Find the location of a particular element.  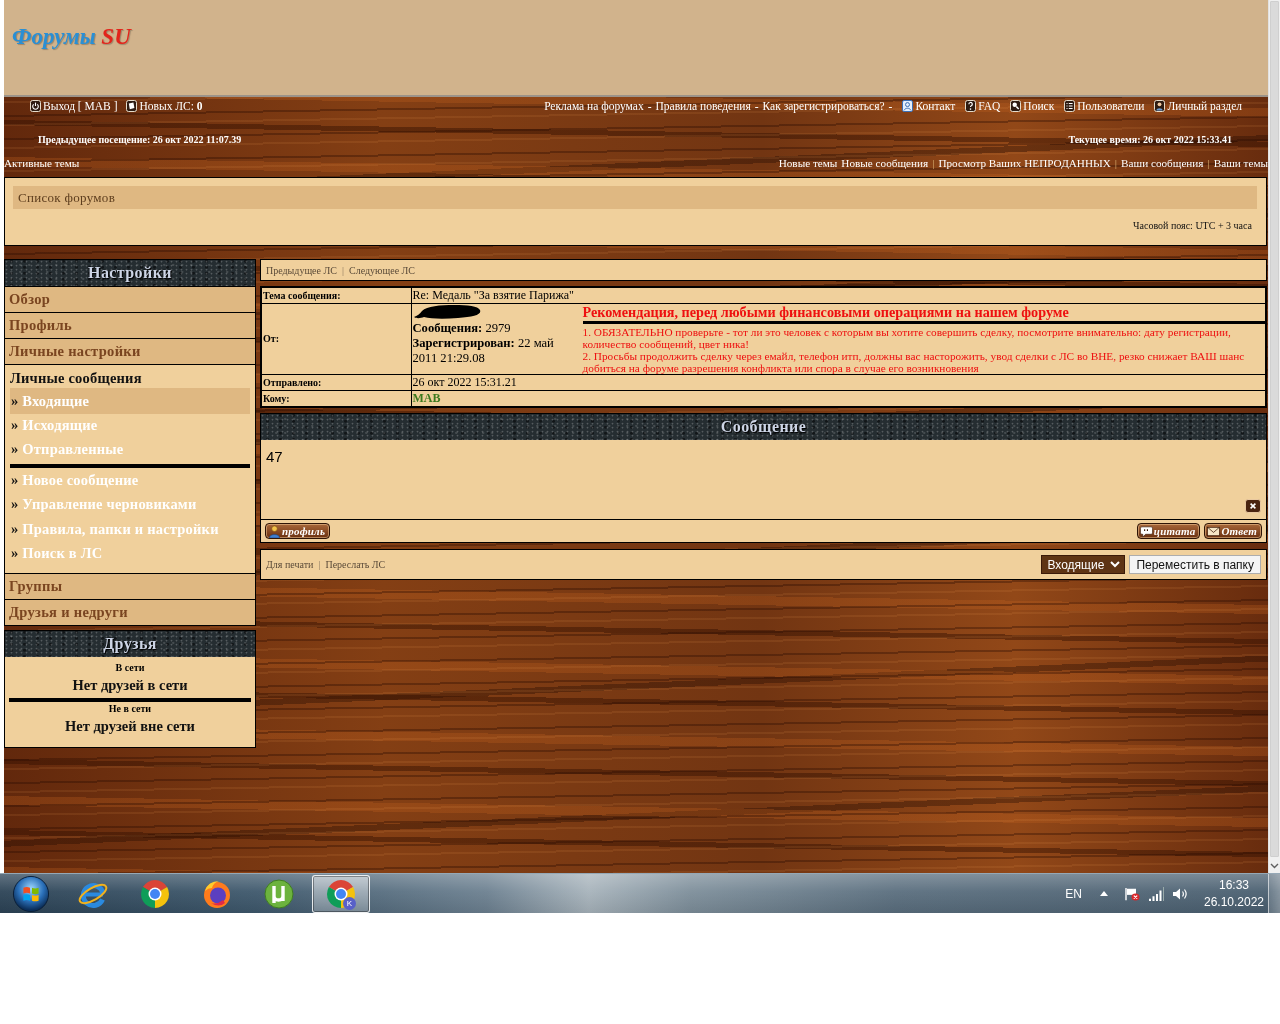

field-label: Кому: is located at coordinates (336, 398).